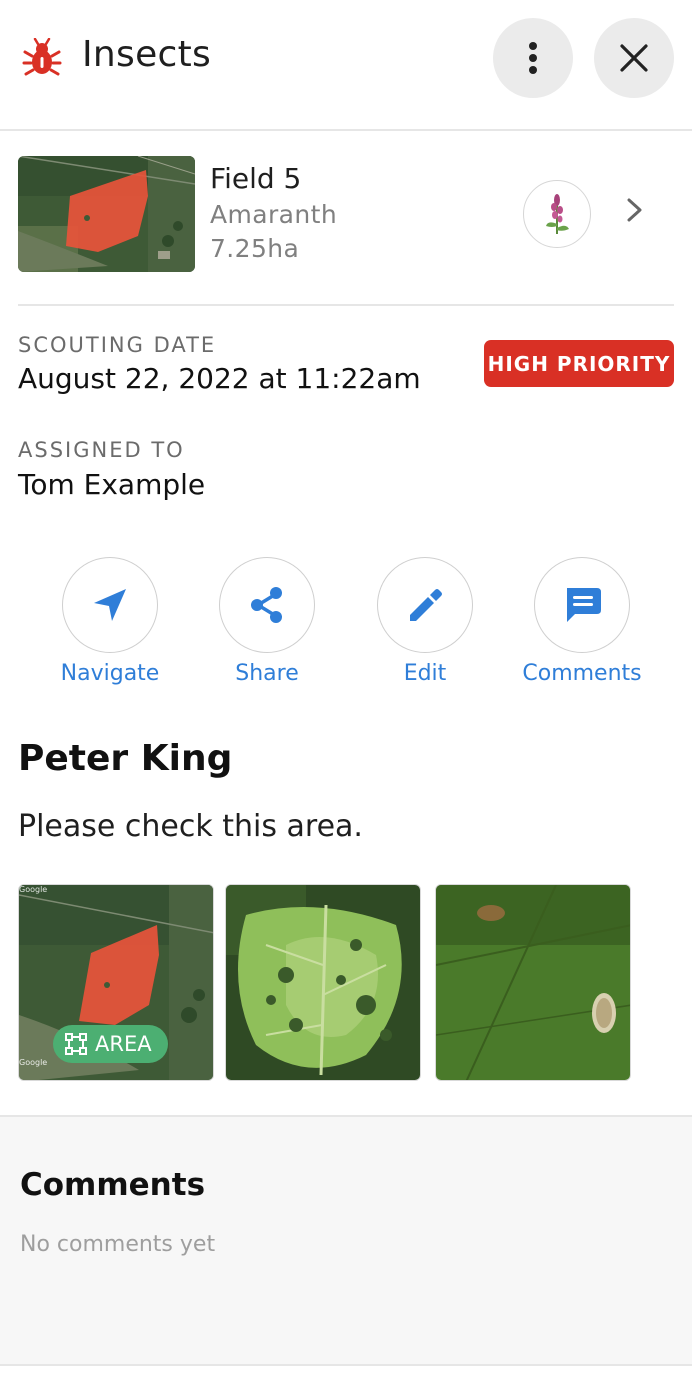  Describe the element at coordinates (106, 214) in the screenshot. I see `field-map-thumbnail` at that location.